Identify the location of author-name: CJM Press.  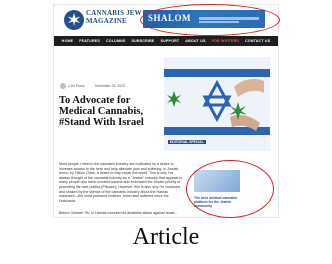
(76, 86).